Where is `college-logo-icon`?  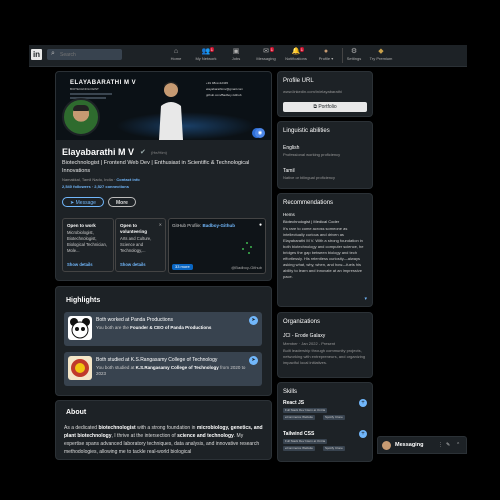
college-logo-icon is located at coordinates (80, 368).